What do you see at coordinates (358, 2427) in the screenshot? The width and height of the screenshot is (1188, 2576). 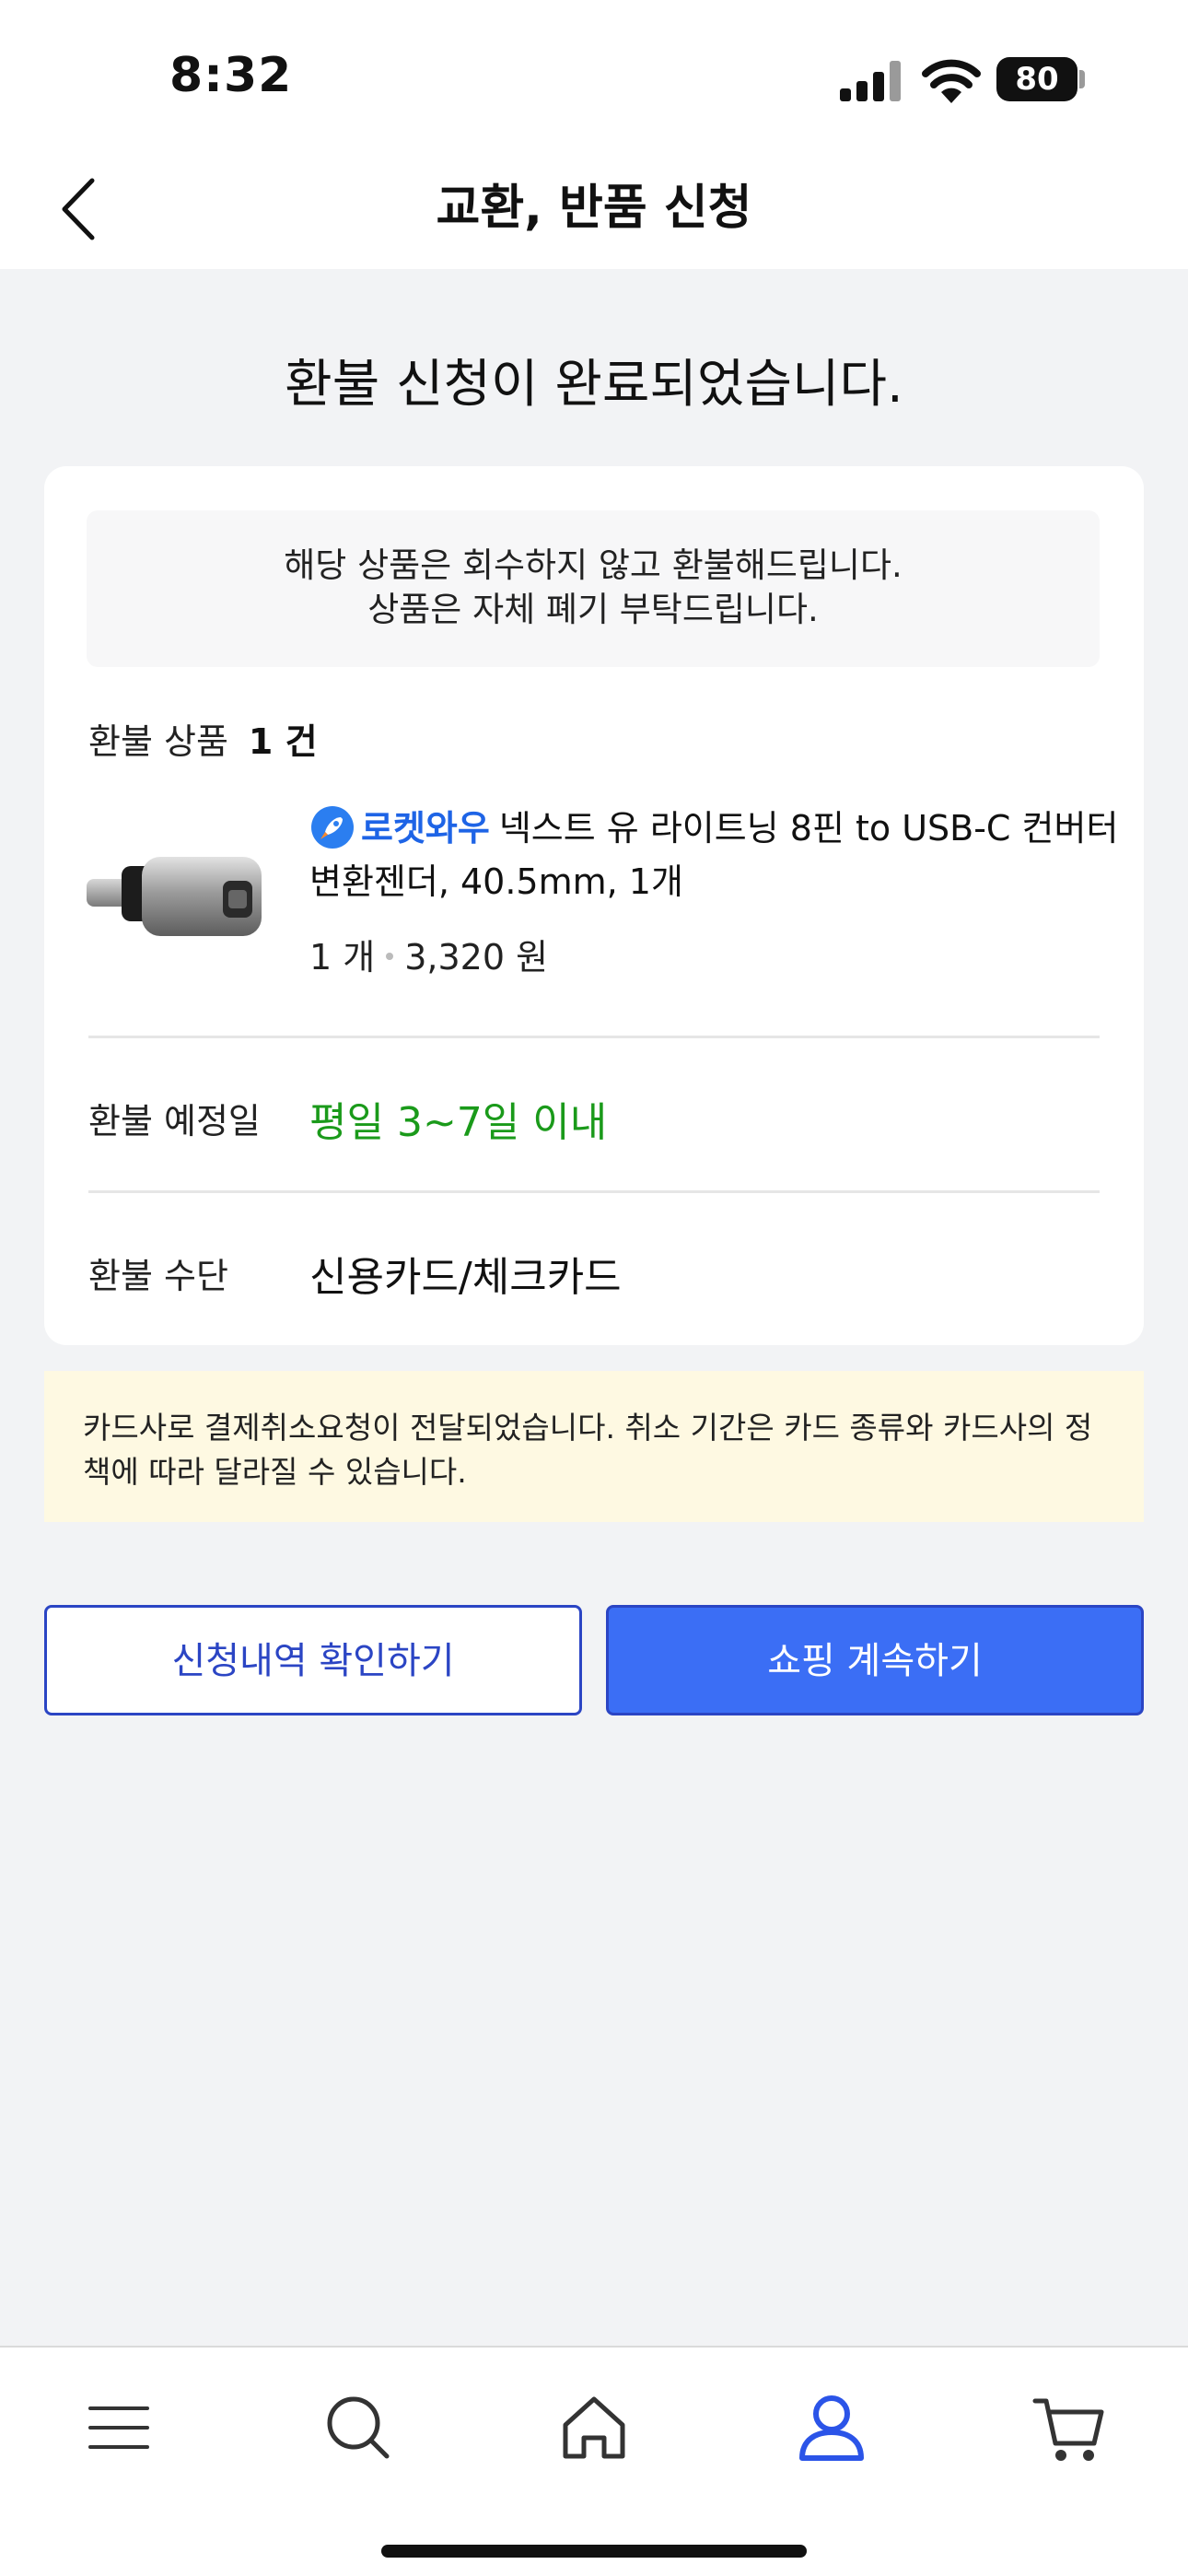 I see `search-icon` at bounding box center [358, 2427].